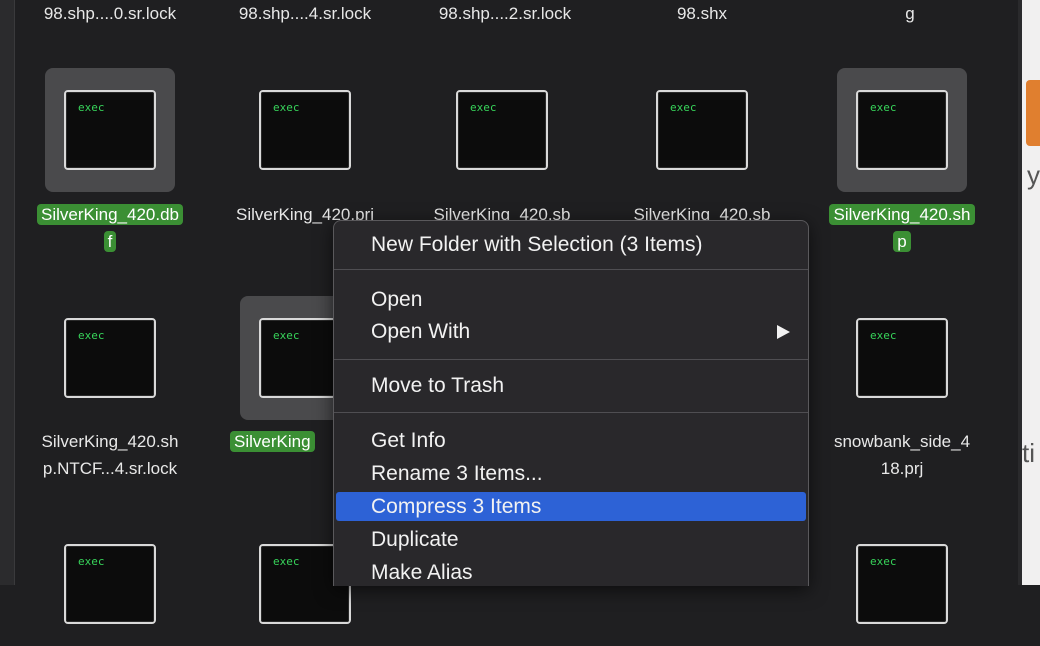  What do you see at coordinates (7, 292) in the screenshot?
I see `window-left-edge` at bounding box center [7, 292].